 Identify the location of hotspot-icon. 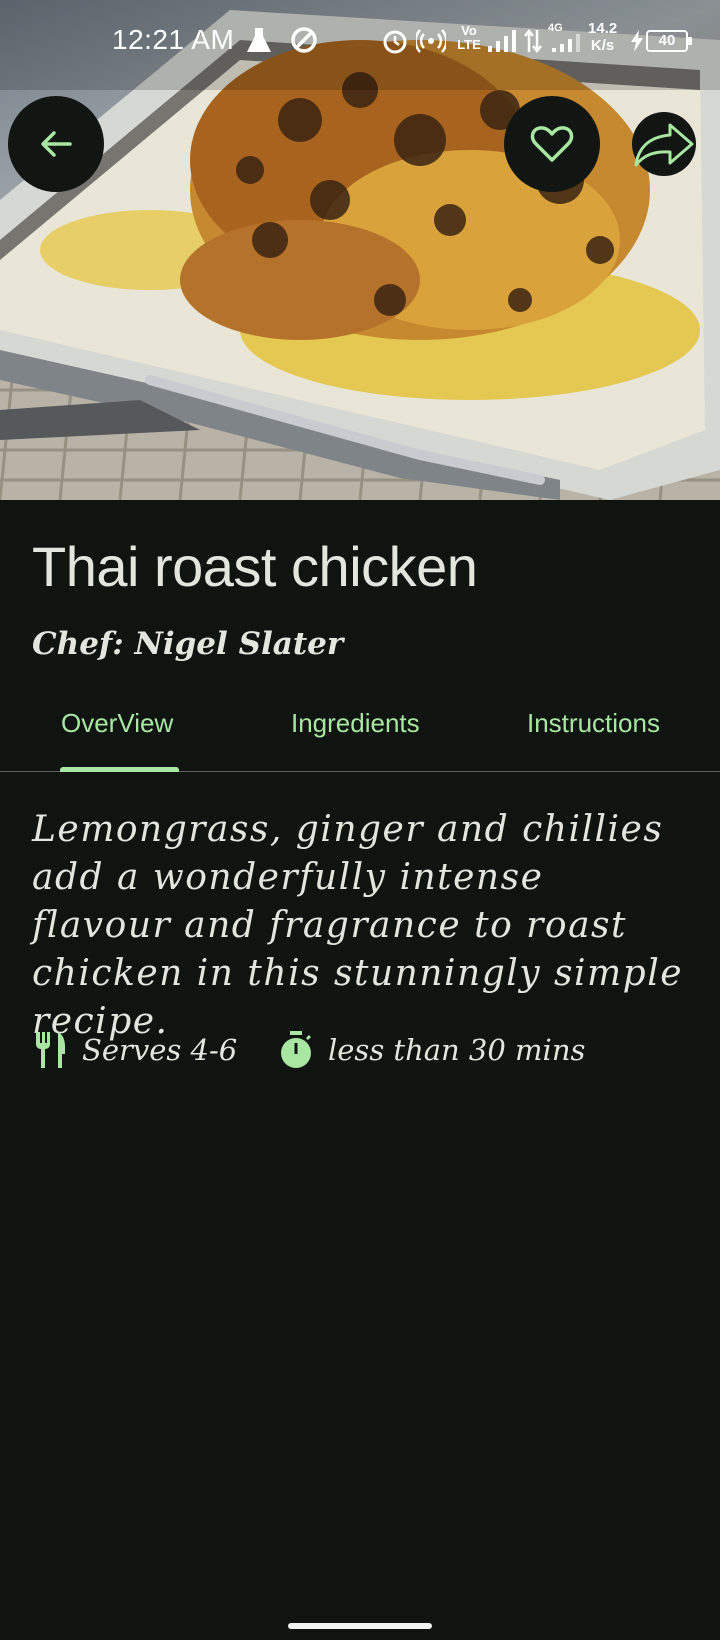
(431, 41).